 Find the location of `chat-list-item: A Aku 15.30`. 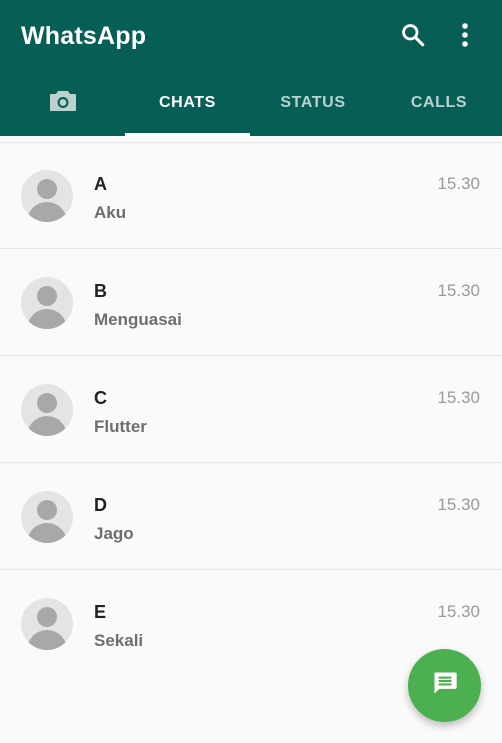

chat-list-item: A Aku 15.30 is located at coordinates (251, 195).